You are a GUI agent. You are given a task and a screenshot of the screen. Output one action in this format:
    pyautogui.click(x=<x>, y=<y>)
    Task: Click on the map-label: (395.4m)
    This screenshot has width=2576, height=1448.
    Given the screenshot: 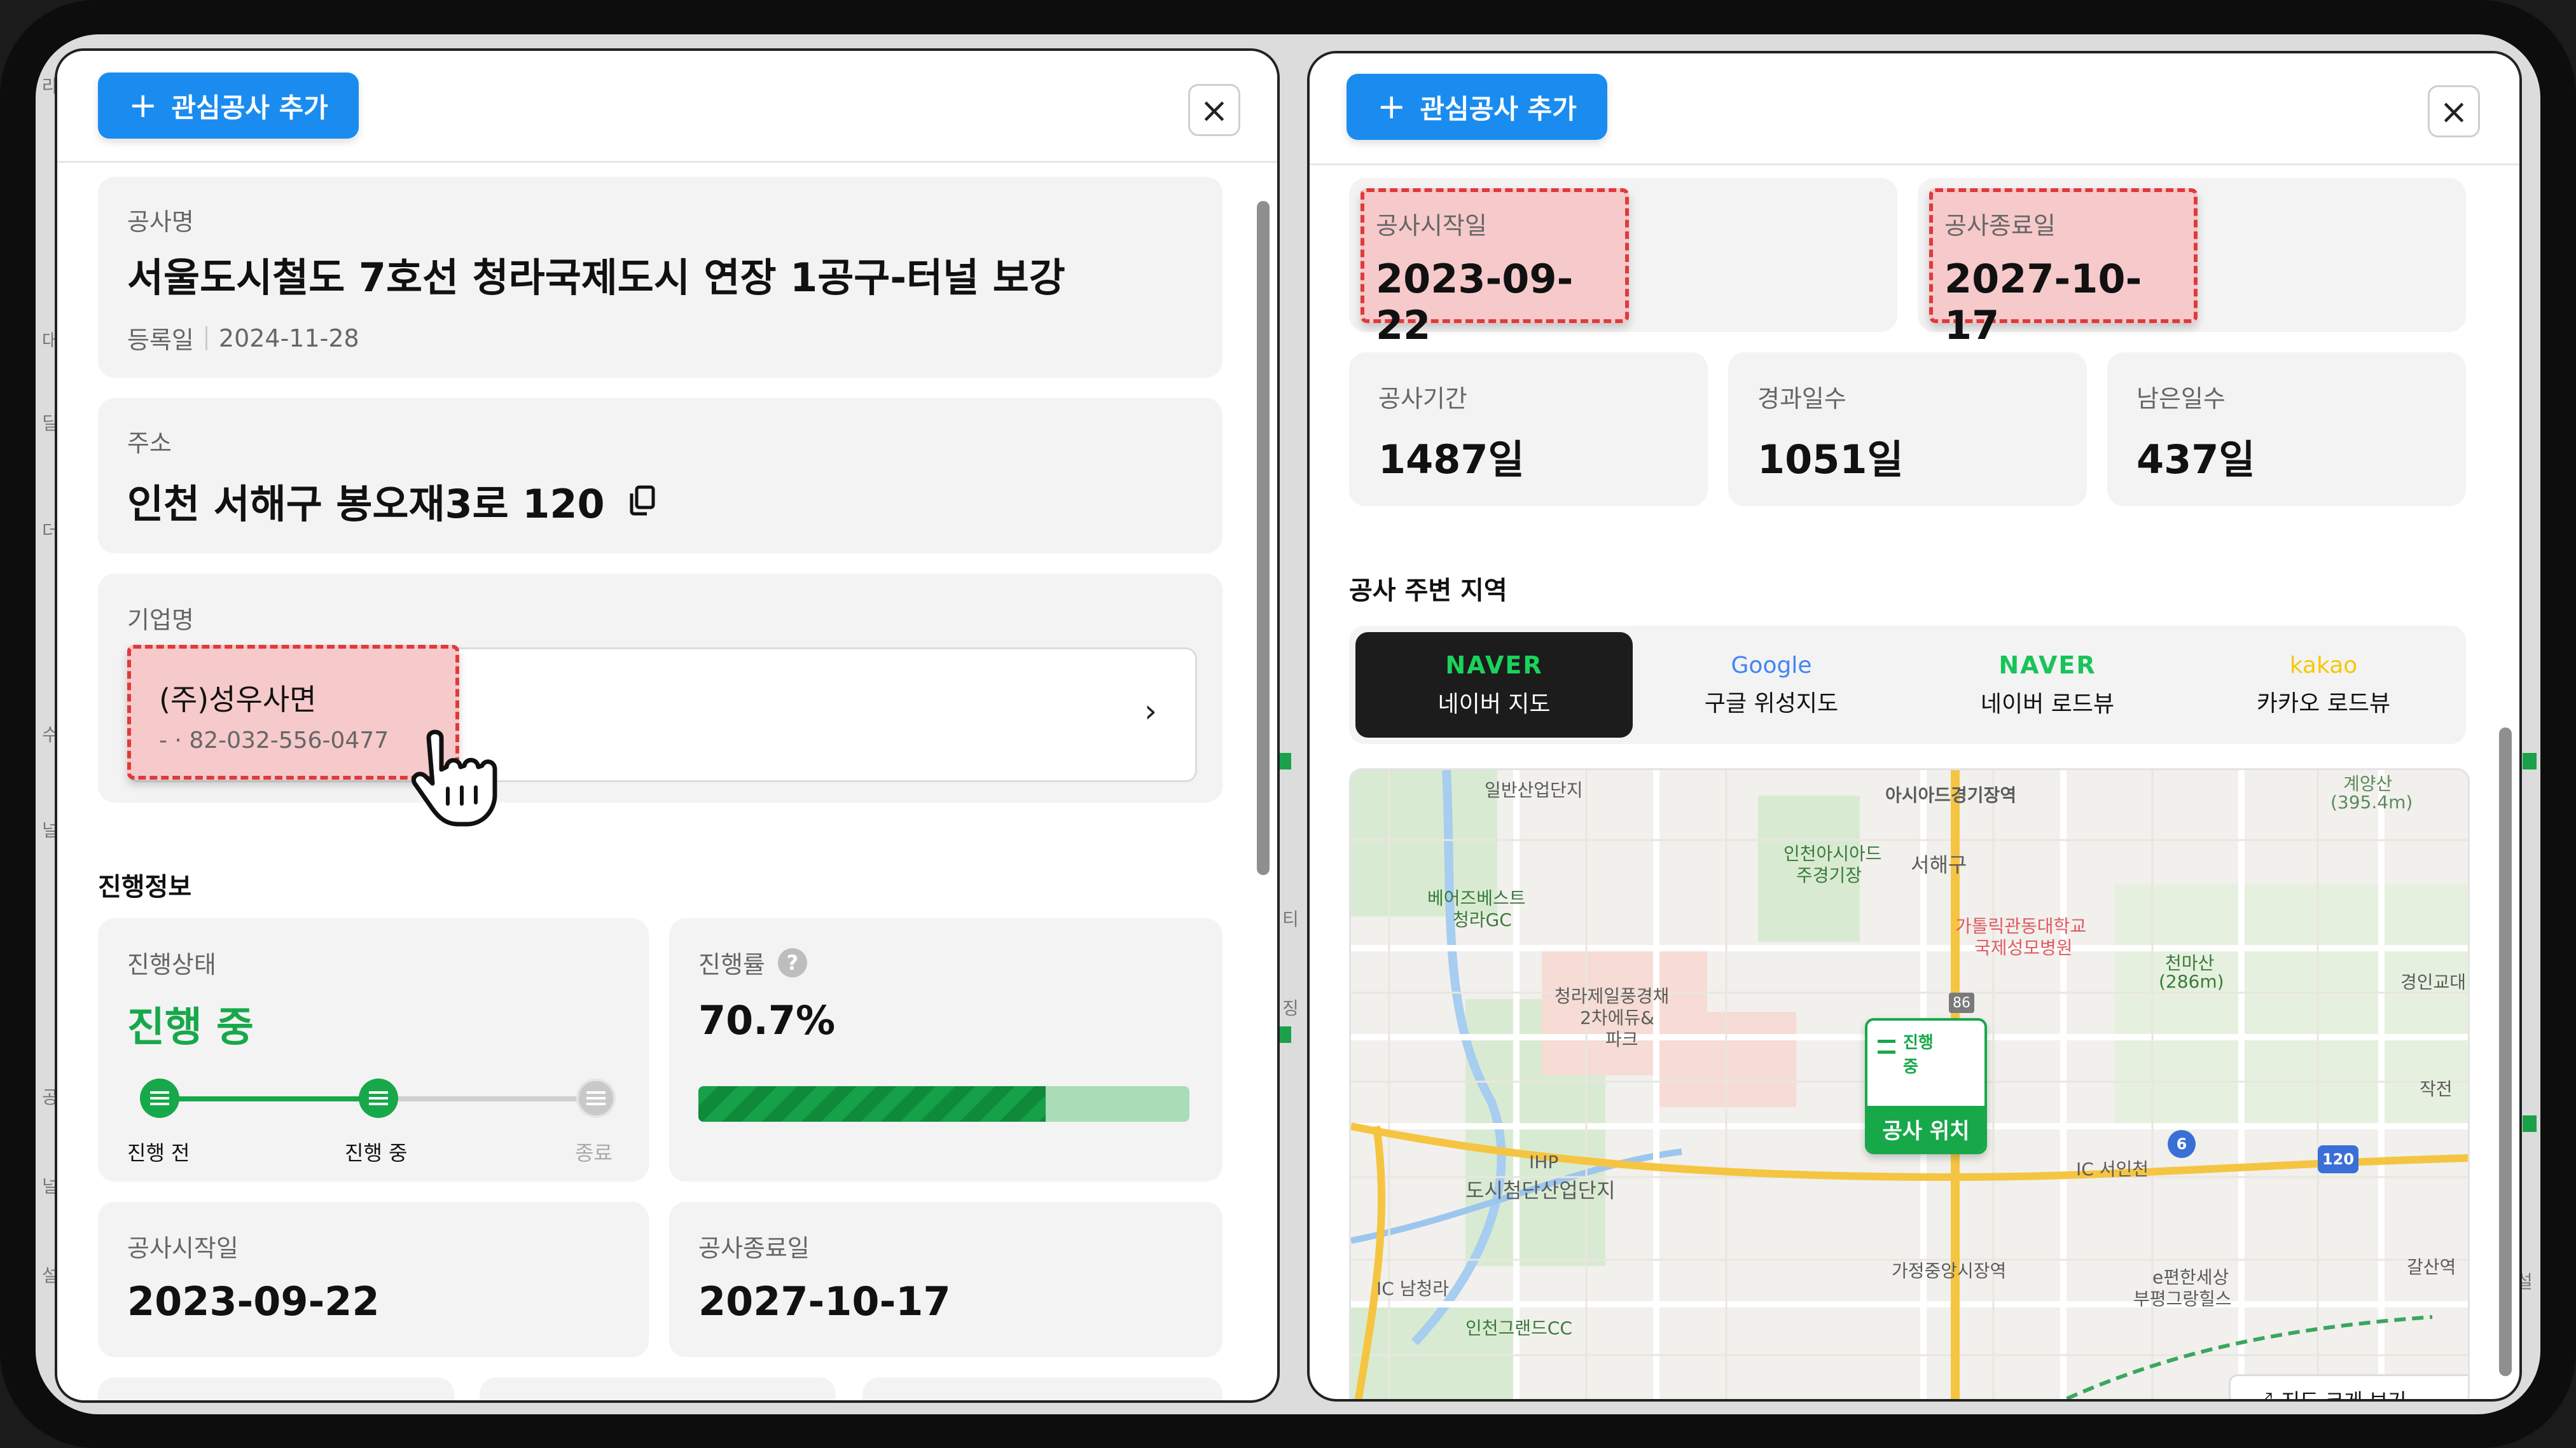 What is the action you would take?
    pyautogui.click(x=2371, y=803)
    